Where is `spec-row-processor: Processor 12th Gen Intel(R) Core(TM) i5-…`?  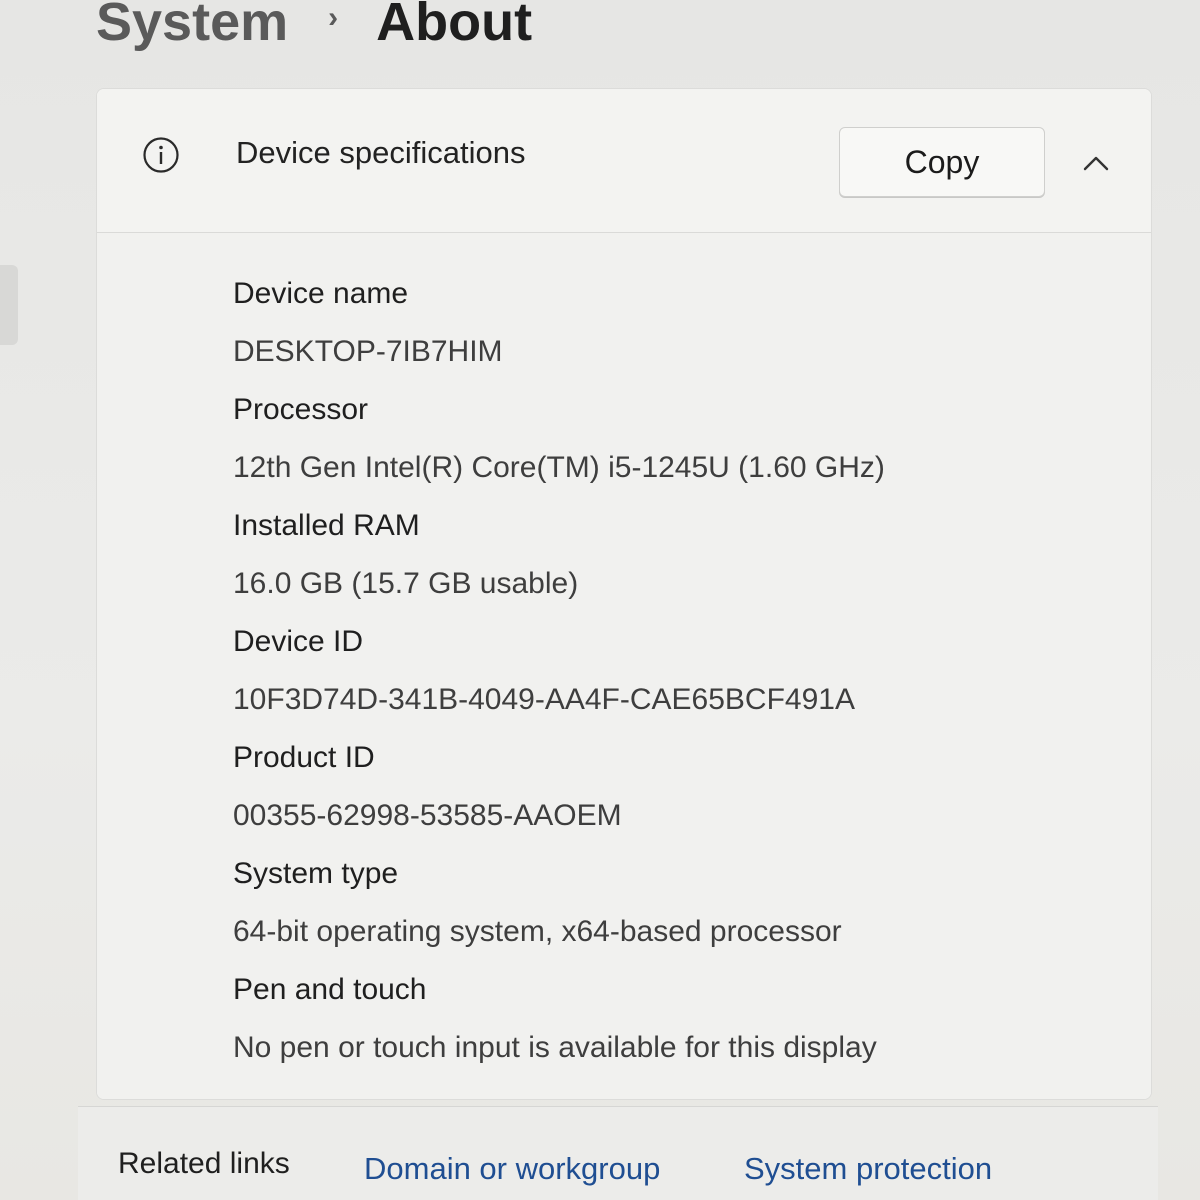
spec-row-processor: Processor 12th Gen Intel(R) Core(TM) i5-… is located at coordinates (673, 439).